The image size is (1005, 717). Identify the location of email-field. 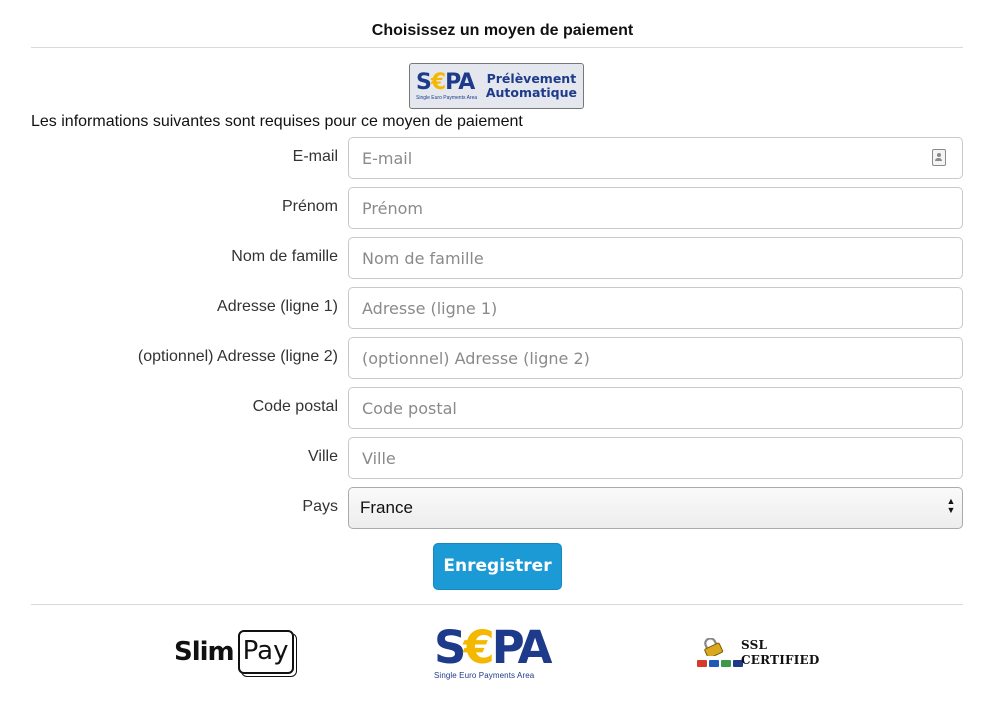
(655, 158).